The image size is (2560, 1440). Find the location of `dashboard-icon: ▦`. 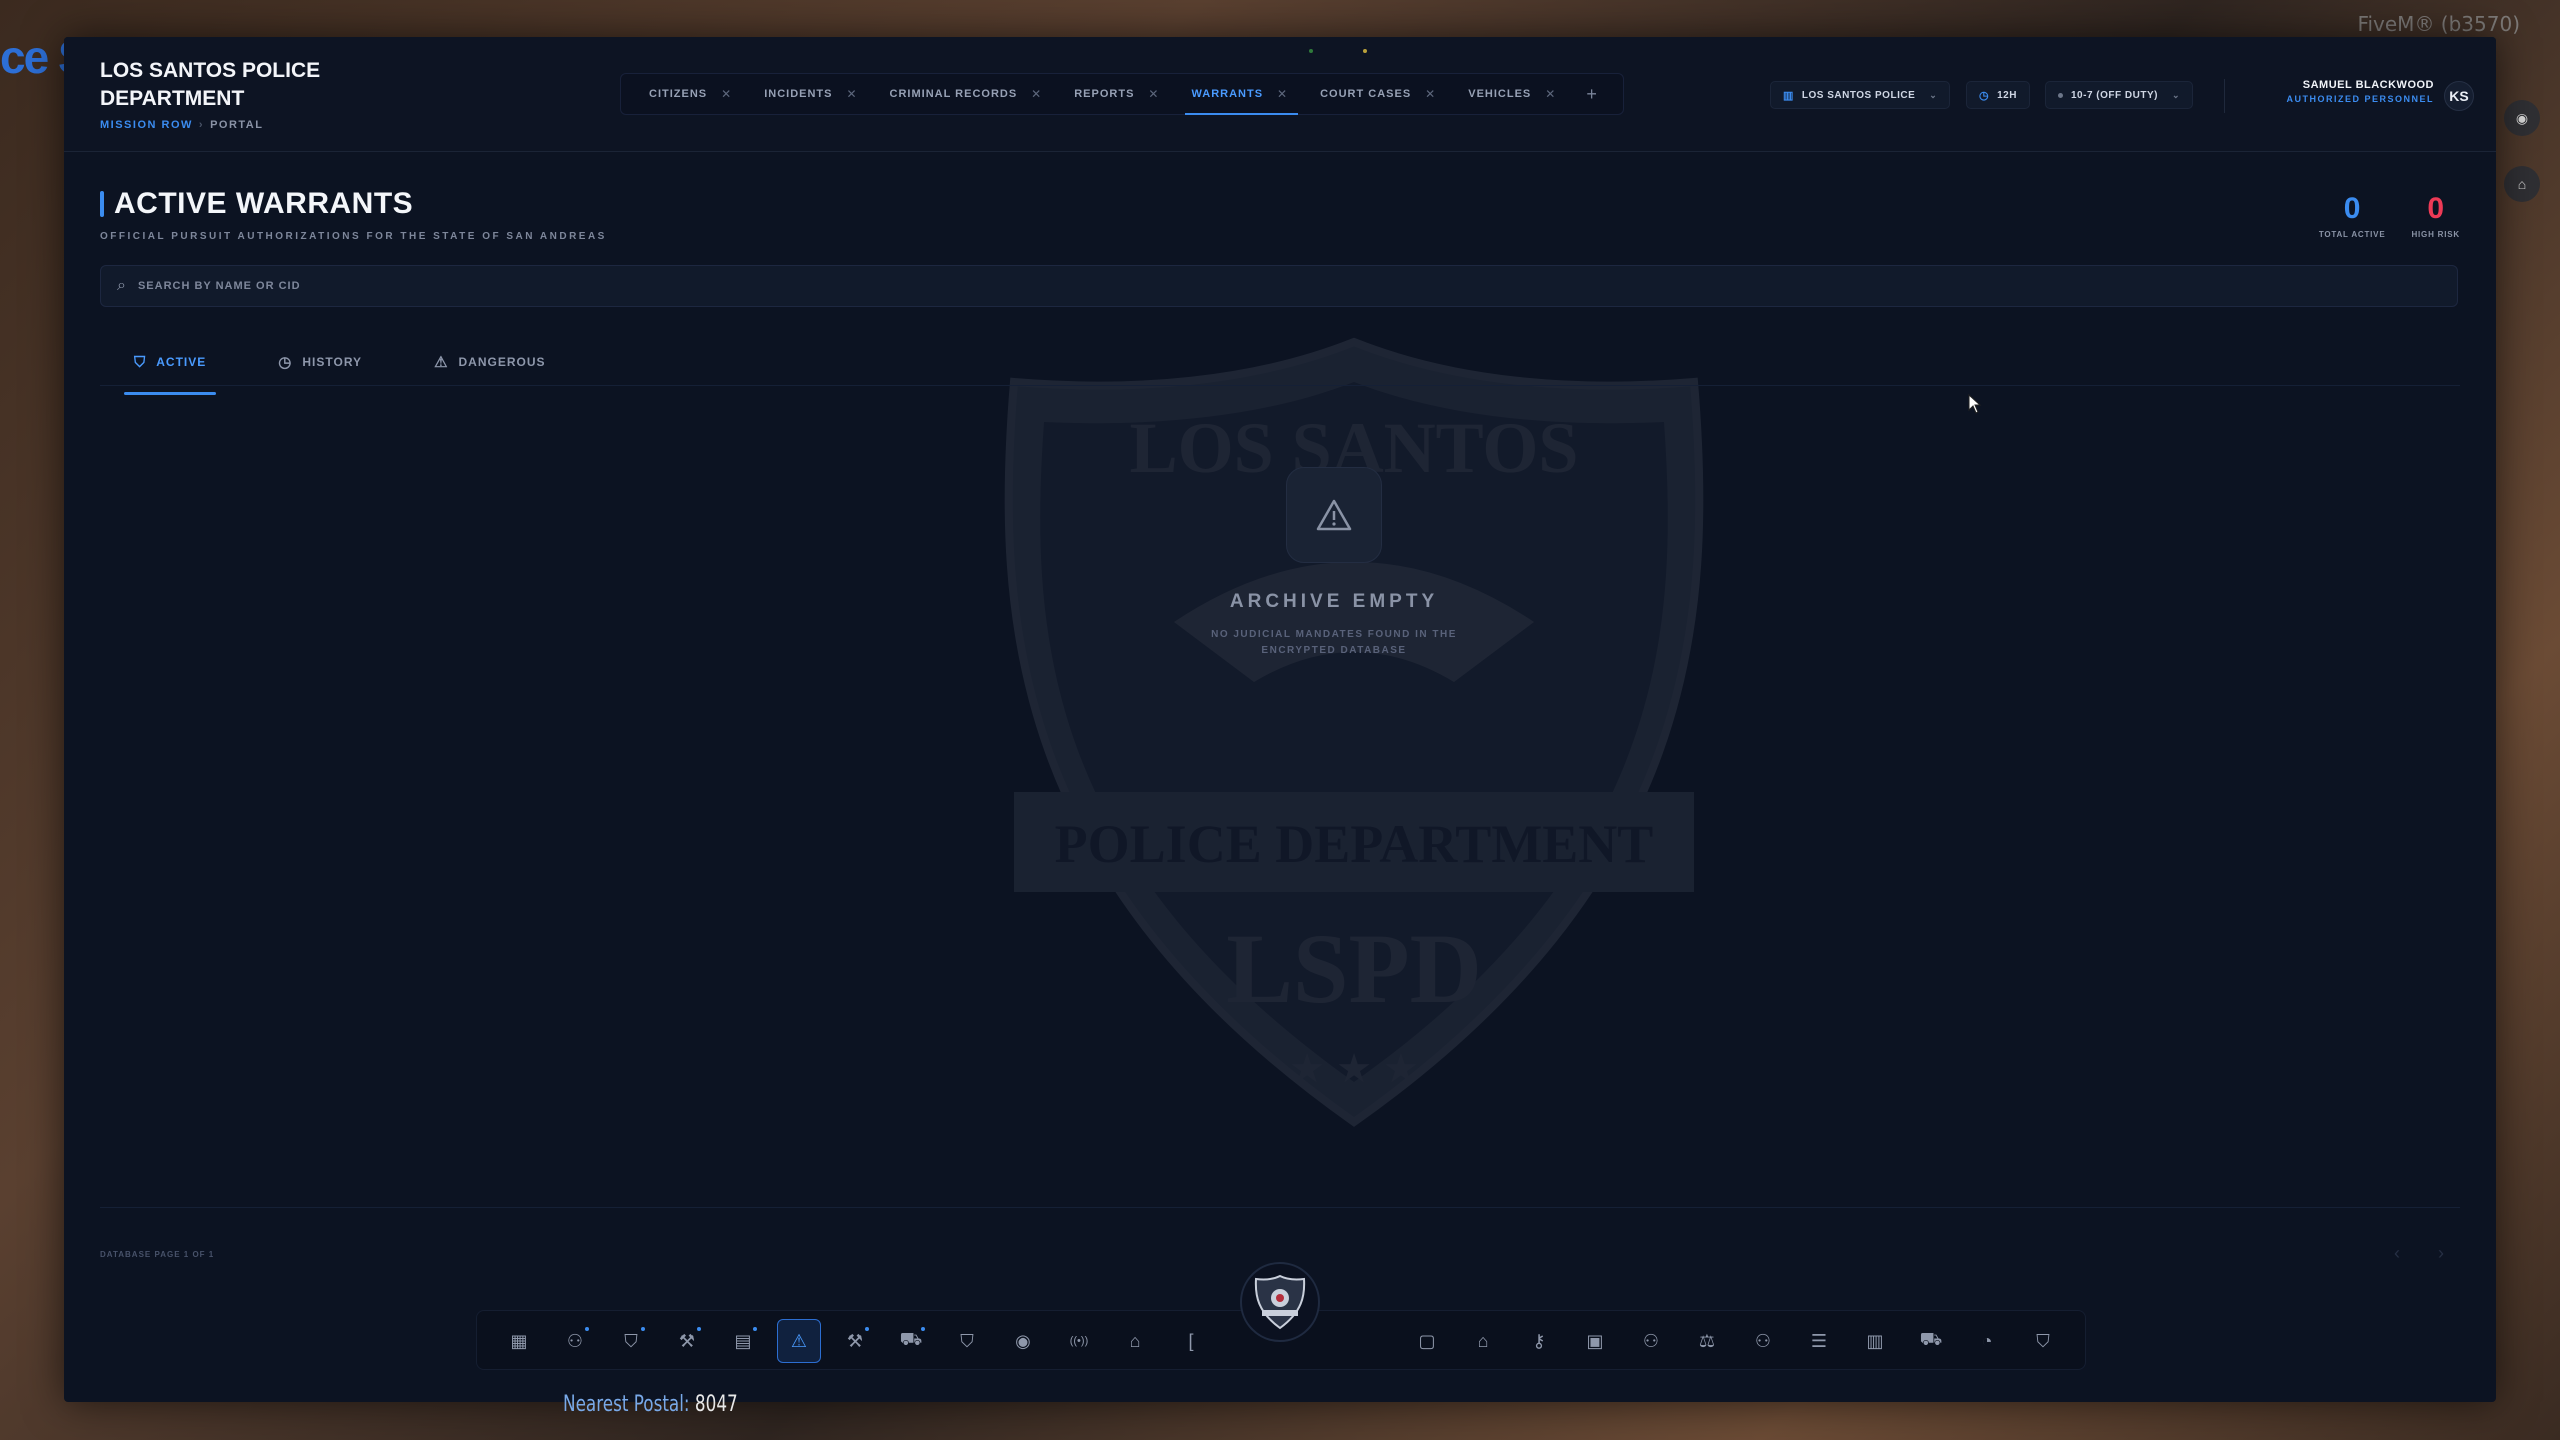

dashboard-icon: ▦ is located at coordinates (519, 1340).